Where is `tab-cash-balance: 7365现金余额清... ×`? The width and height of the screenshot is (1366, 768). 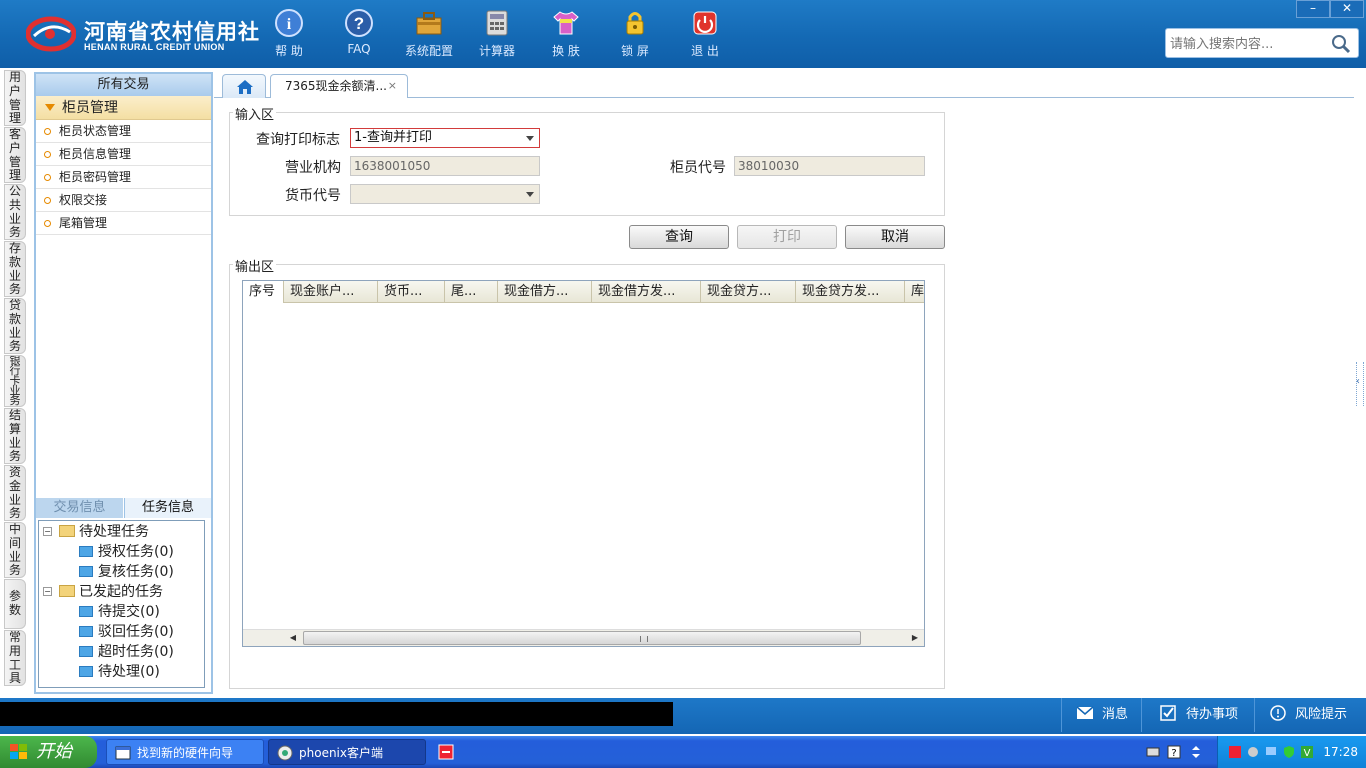 tab-cash-balance: 7365现金余额清... × is located at coordinates (339, 86).